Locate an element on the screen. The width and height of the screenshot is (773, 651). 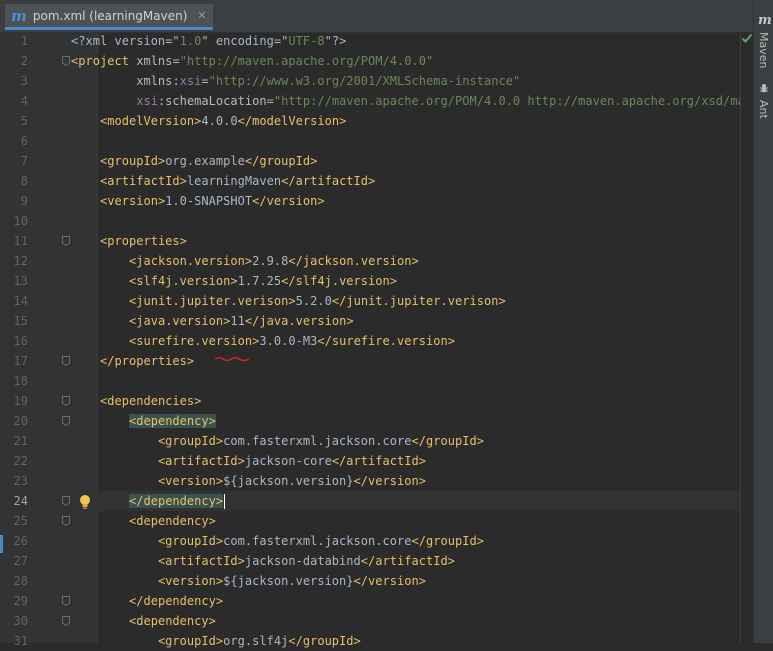
code-token: jackson-core is located at coordinates (288, 461).